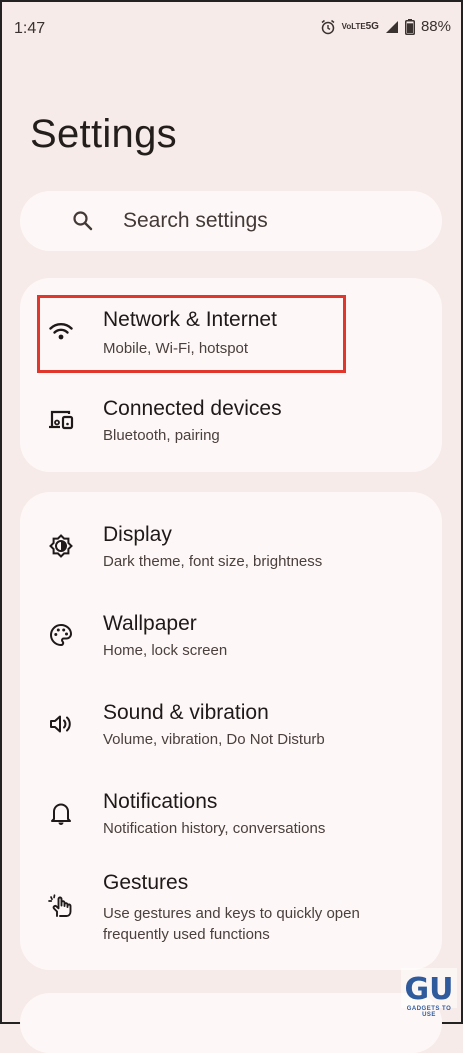 The image size is (463, 1053). I want to click on highlight-box, so click(191, 334).